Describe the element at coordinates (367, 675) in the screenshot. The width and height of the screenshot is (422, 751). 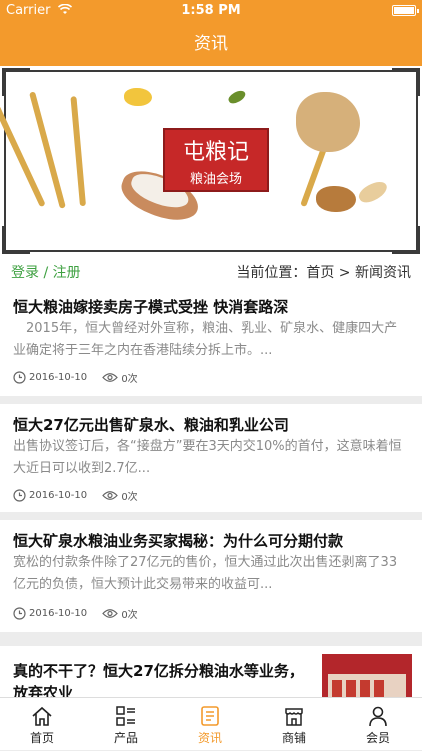
I see `news-thumbnail` at that location.